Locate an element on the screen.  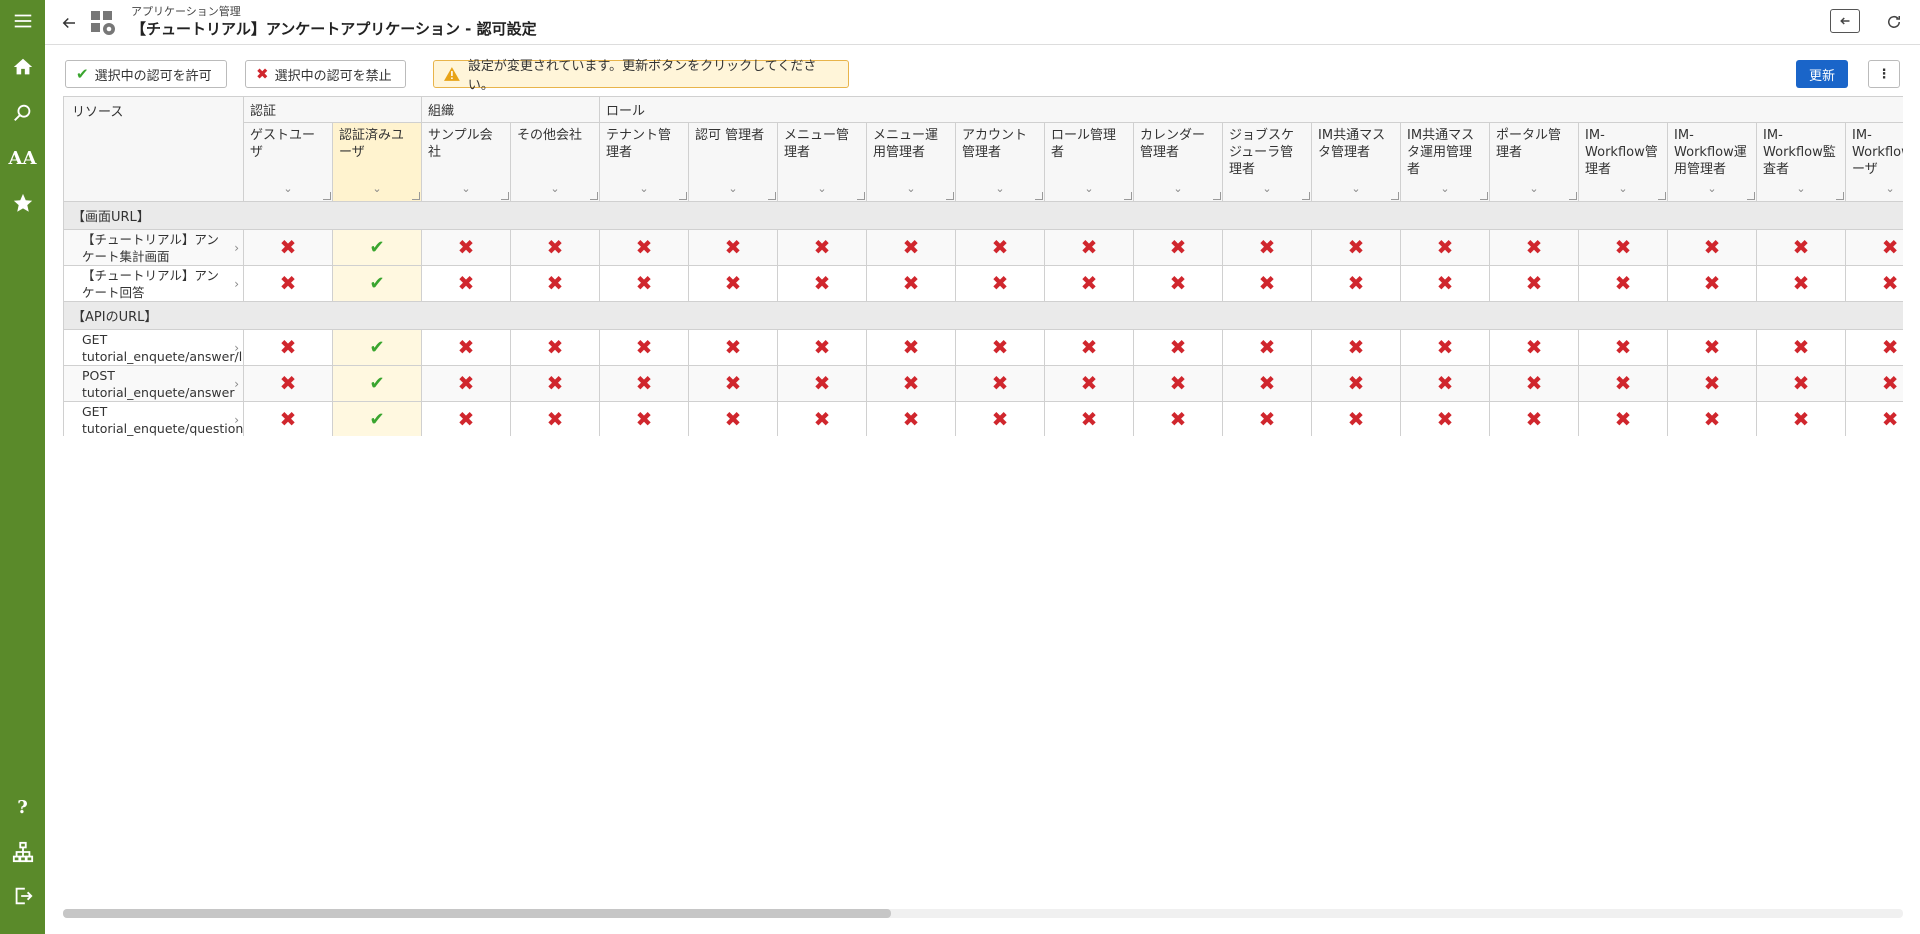
home-icon is located at coordinates (22, 67).